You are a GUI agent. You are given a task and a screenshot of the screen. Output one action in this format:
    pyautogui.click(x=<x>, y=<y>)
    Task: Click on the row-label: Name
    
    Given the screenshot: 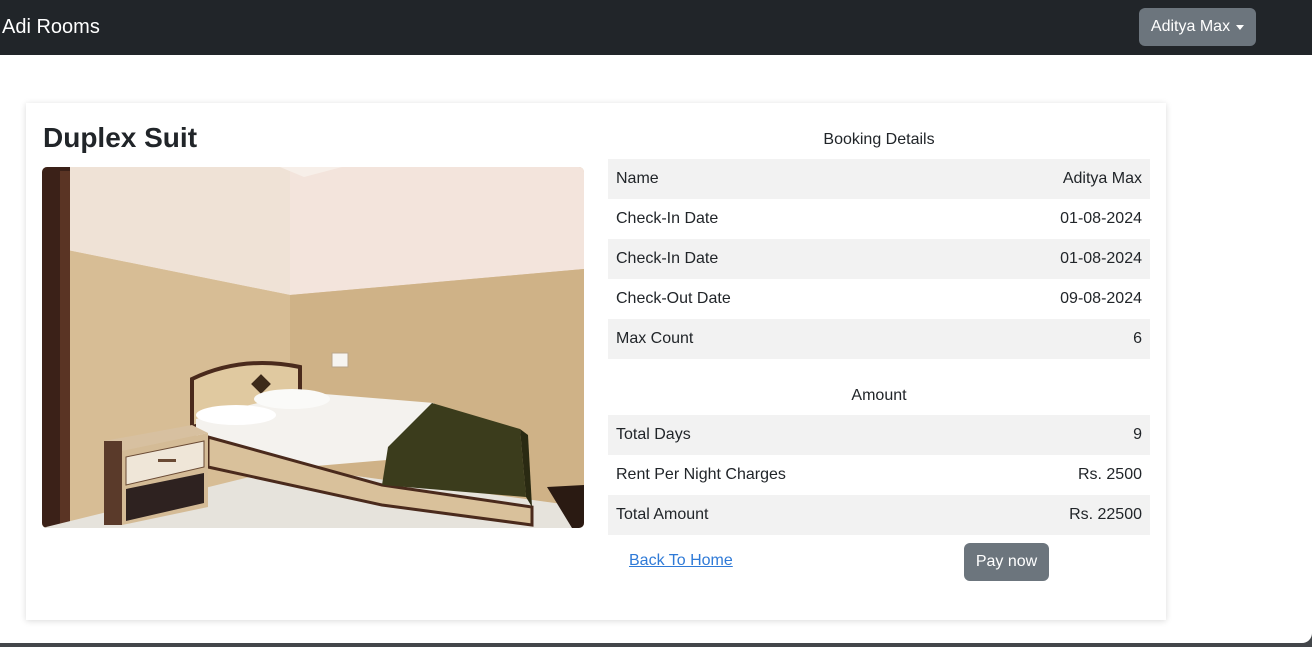 What is the action you would take?
    pyautogui.click(x=637, y=178)
    